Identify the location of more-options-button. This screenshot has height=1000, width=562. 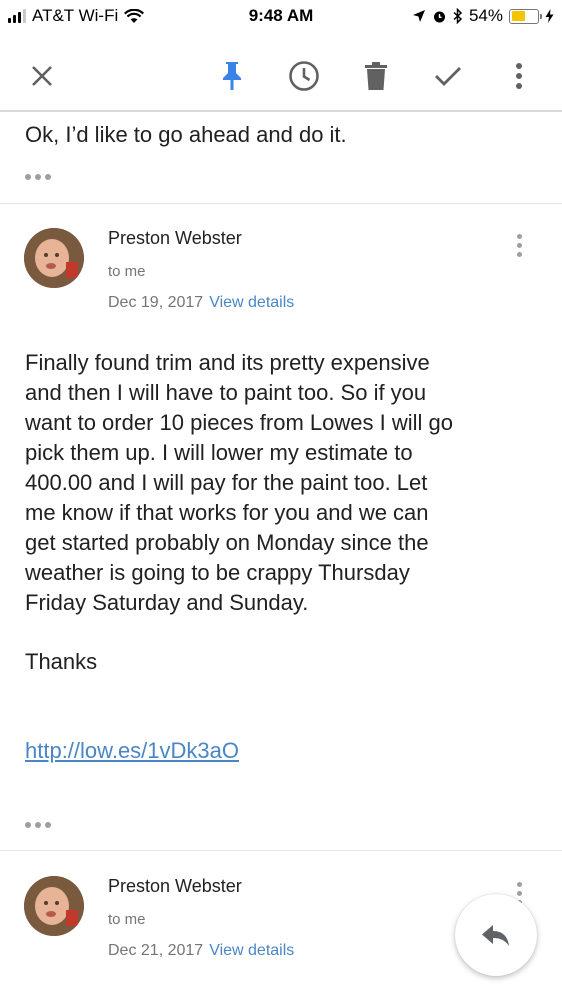
(519, 76).